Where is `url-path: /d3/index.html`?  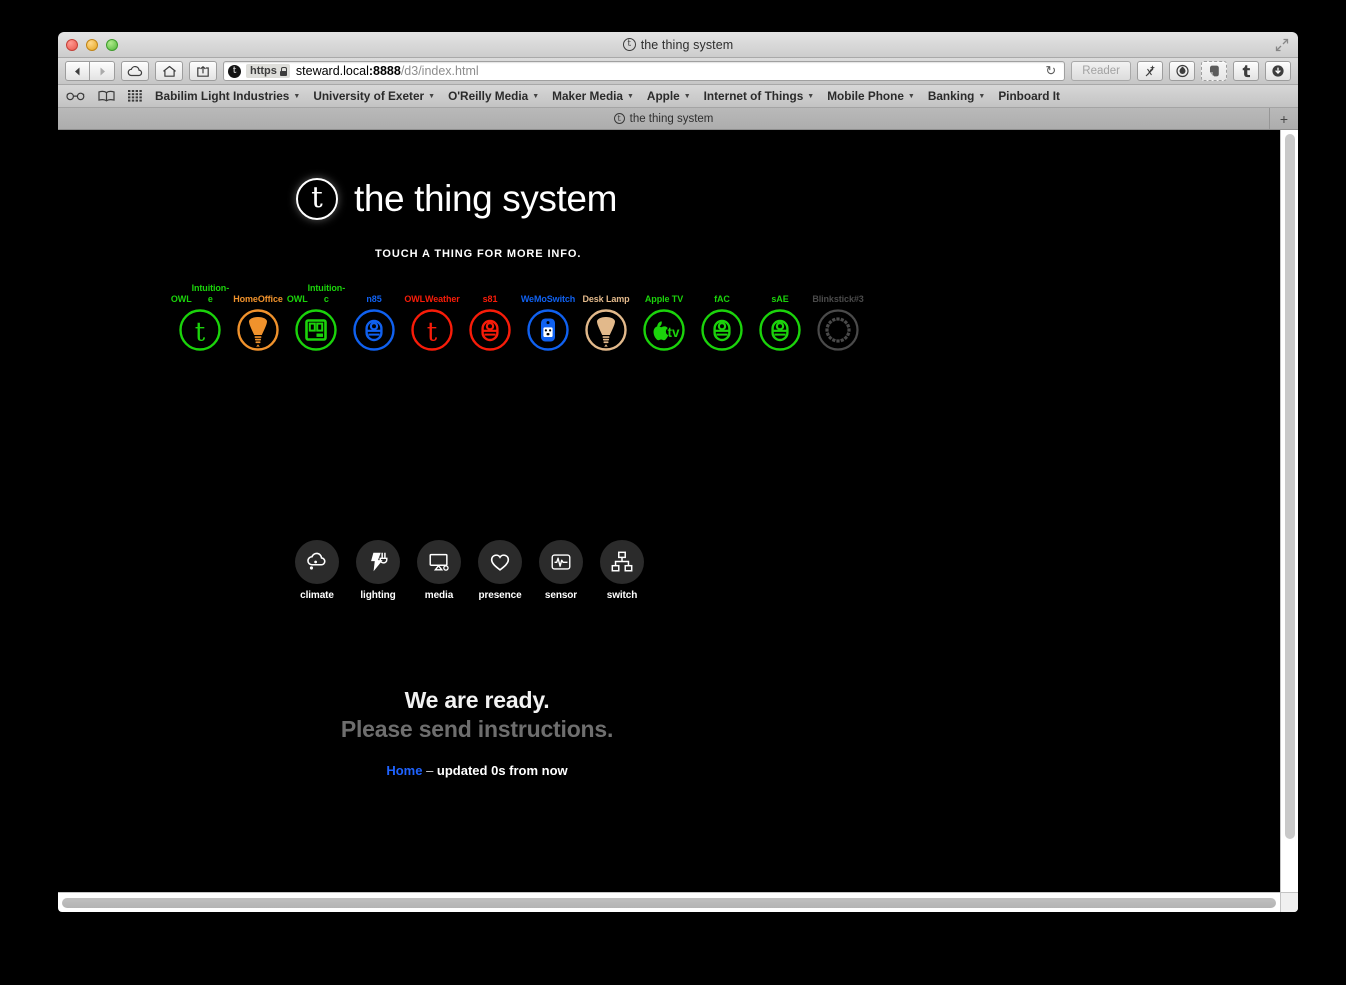
url-path: /d3/index.html is located at coordinates (439, 71).